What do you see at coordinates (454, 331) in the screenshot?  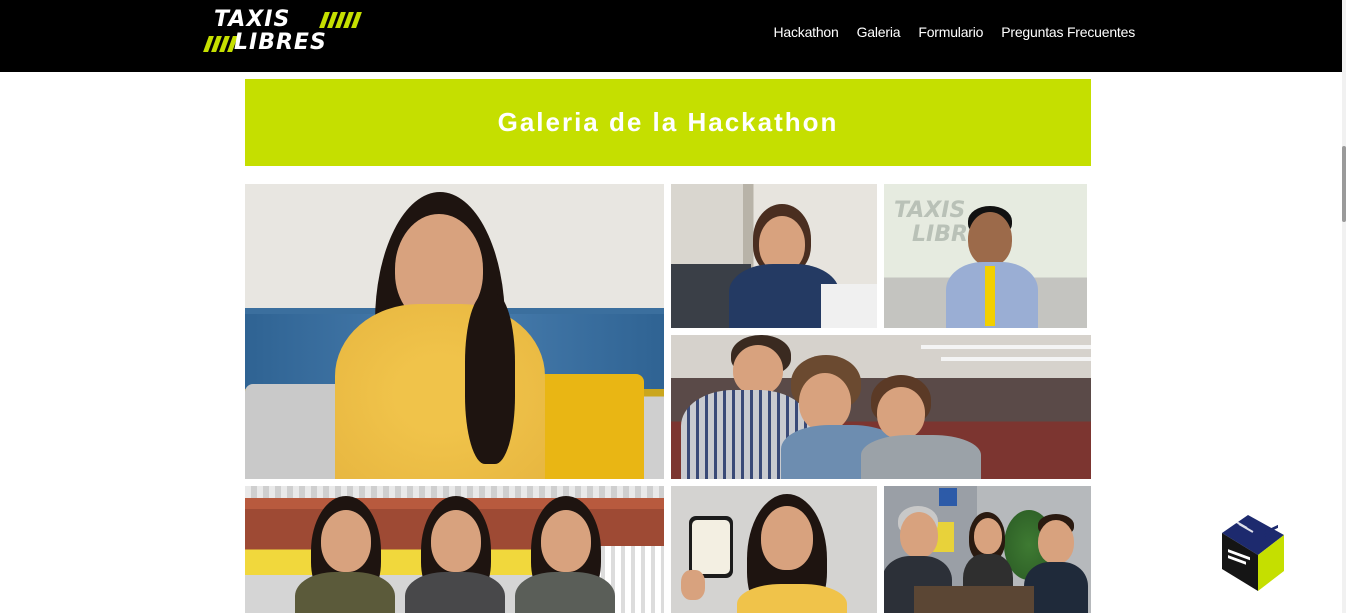 I see `woman-on-sofa-photo` at bounding box center [454, 331].